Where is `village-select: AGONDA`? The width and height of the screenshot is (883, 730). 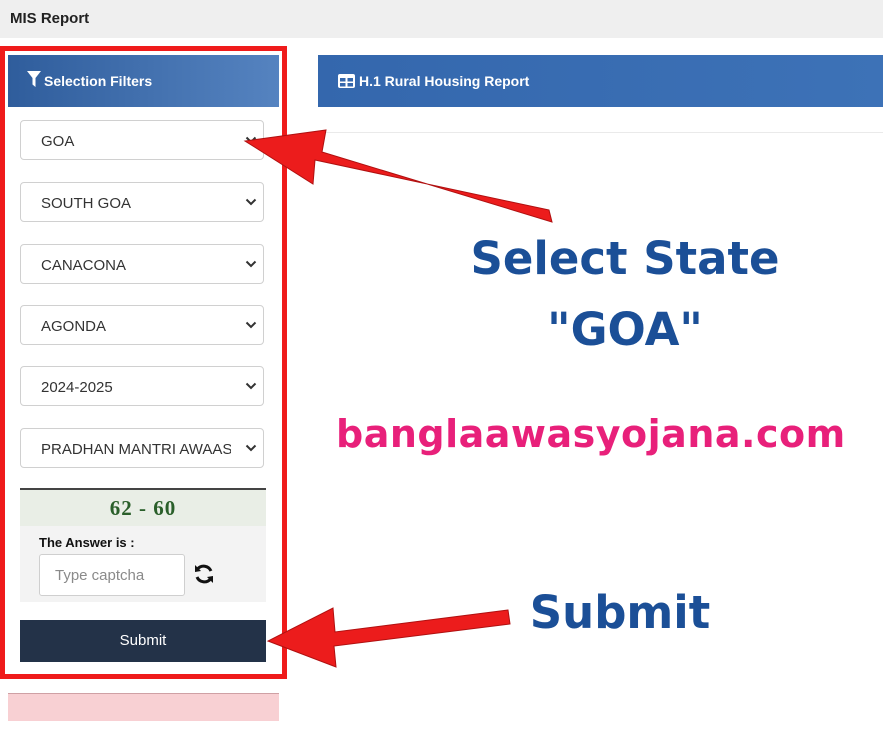 village-select: AGONDA is located at coordinates (142, 325).